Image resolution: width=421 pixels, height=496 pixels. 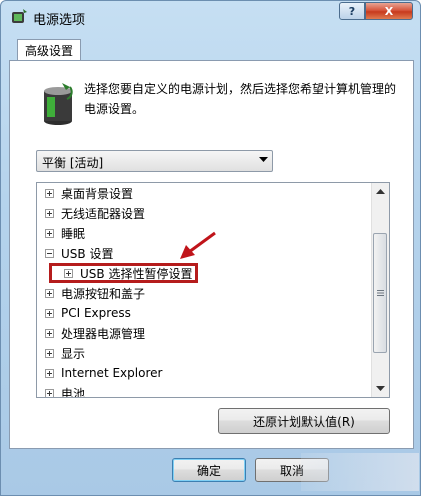 What do you see at coordinates (87, 253) in the screenshot?
I see `tree-item-label: USB 设置` at bounding box center [87, 253].